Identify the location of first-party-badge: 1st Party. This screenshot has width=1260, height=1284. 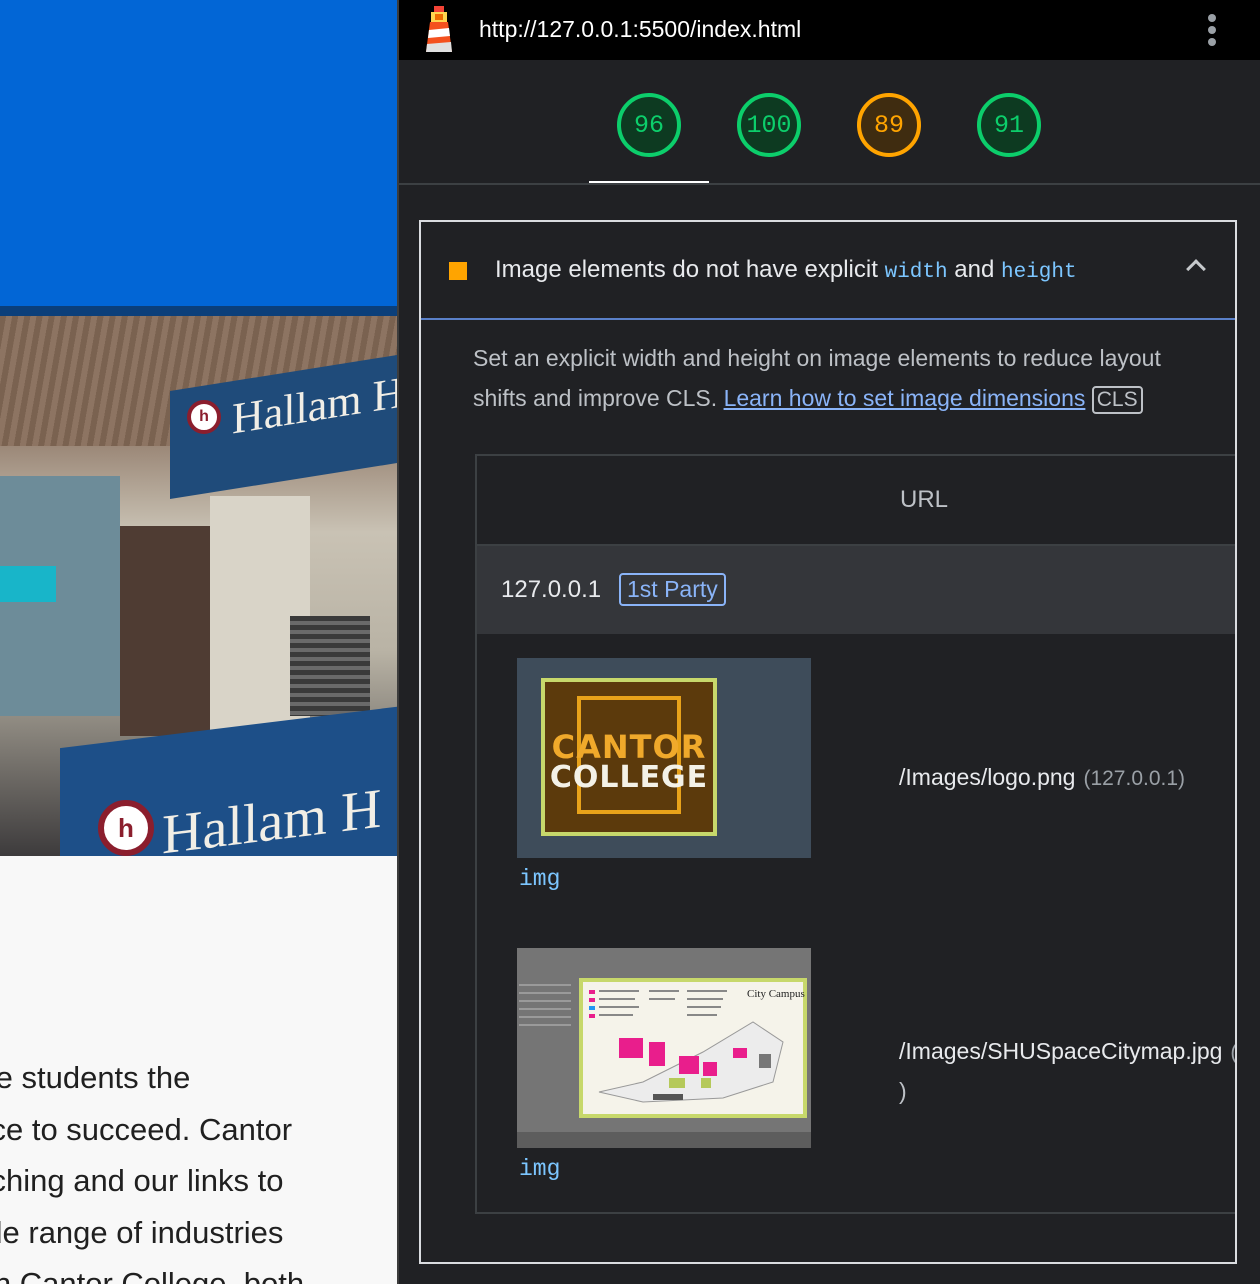
(672, 589).